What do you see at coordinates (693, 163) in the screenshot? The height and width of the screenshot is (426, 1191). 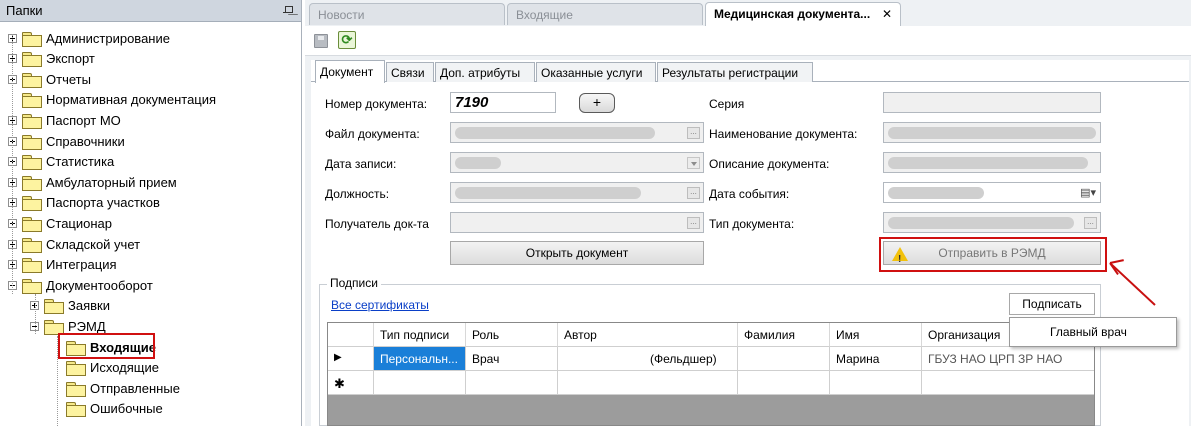 I see `chevron-down-icon` at bounding box center [693, 163].